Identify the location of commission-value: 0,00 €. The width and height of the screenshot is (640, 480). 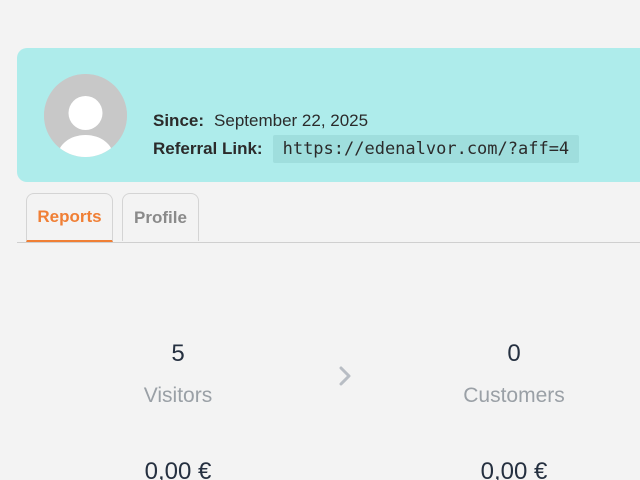
(514, 469).